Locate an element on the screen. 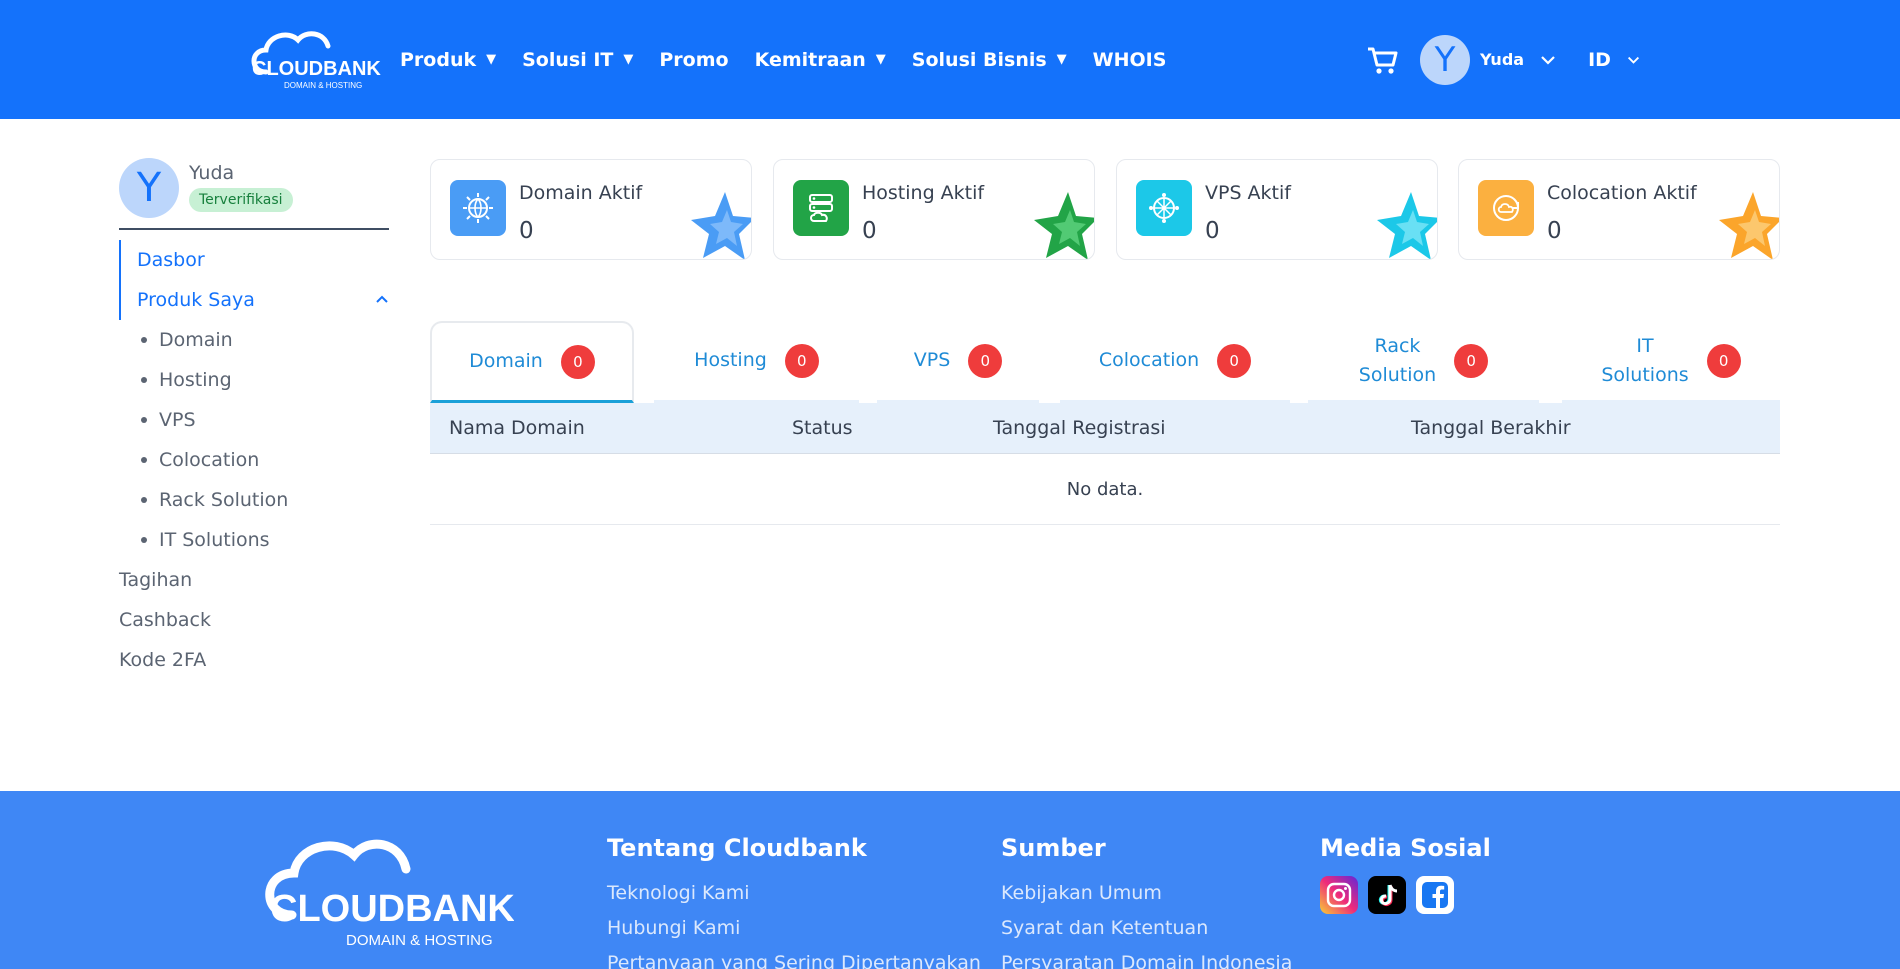 This screenshot has width=1900, height=969. footer-link: Pertanyaan yang Sering Dipertanyakan is located at coordinates (794, 957).